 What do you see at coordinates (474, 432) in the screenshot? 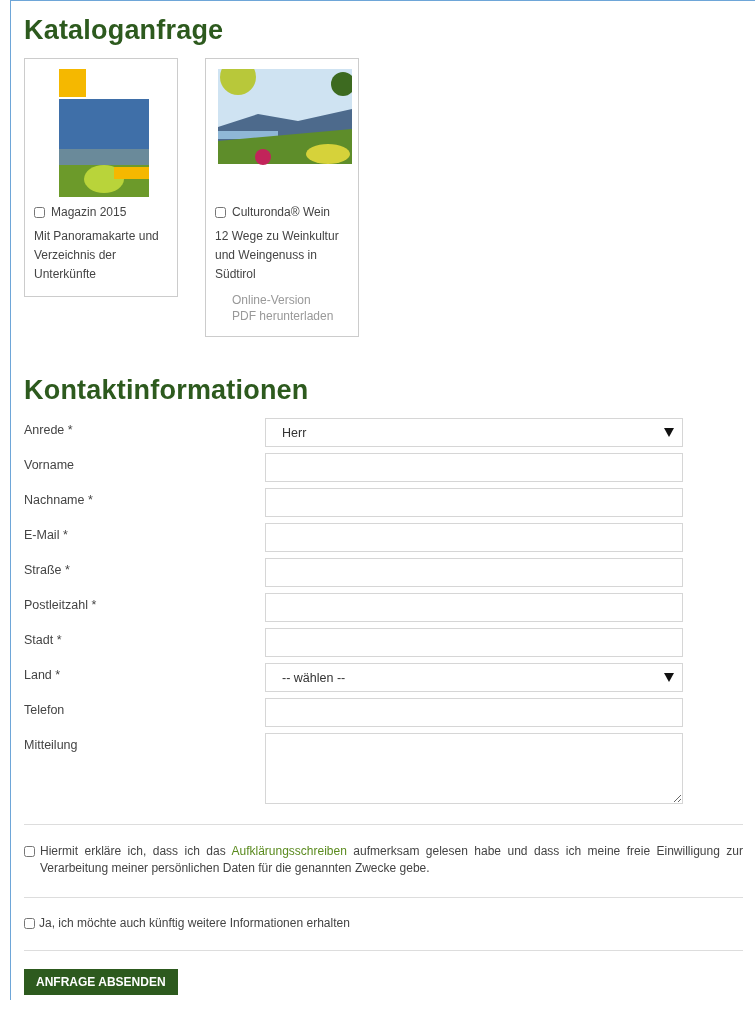
I see `select-field: Herr` at bounding box center [474, 432].